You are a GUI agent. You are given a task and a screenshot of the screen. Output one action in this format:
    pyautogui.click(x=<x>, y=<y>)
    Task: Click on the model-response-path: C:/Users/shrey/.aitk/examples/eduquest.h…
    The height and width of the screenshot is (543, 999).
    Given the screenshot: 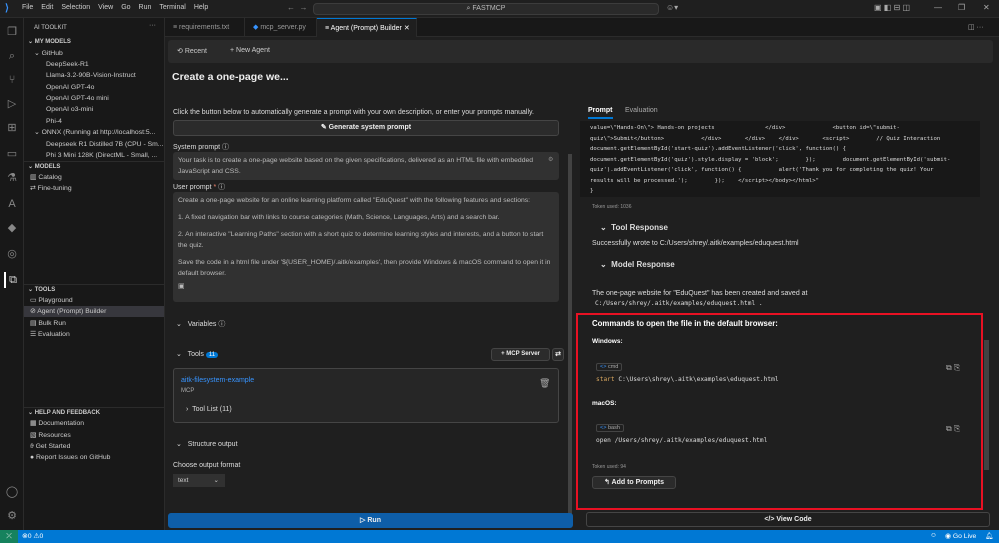 What is the action you would take?
    pyautogui.click(x=679, y=303)
    